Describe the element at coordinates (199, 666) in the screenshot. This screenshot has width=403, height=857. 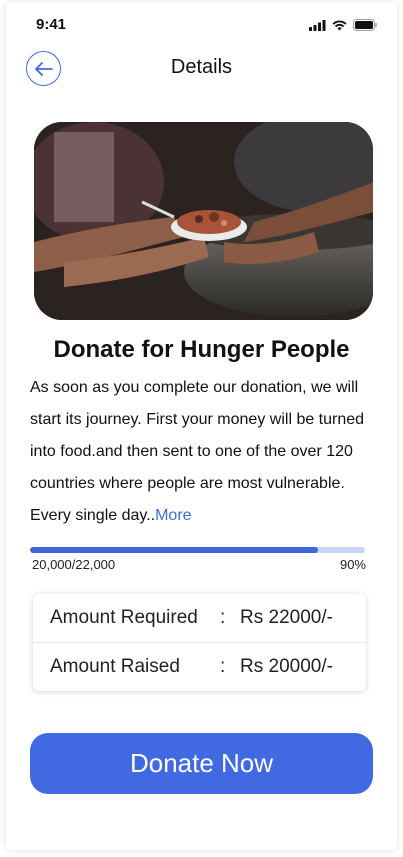
I see `amount-raised-row: Amount Raised : Rs 20000/-` at that location.